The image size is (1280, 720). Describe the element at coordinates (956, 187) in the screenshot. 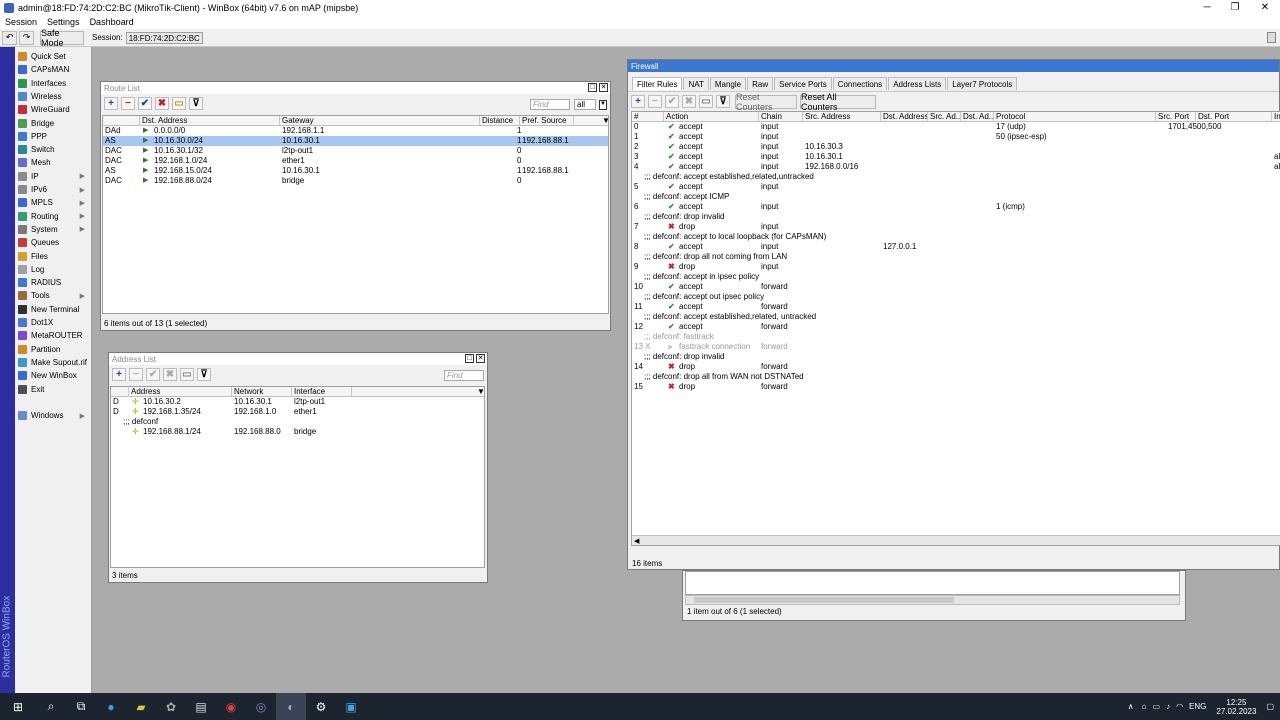

I see `firewall-rule-row: ✔ 5 accept input` at that location.